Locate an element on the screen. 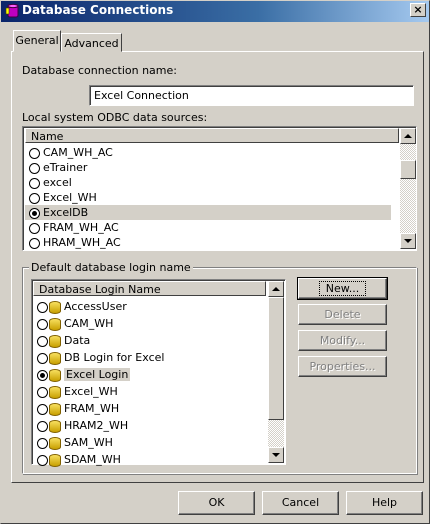 The image size is (430, 524). odbc-scroll-up-button is located at coordinates (408, 136).